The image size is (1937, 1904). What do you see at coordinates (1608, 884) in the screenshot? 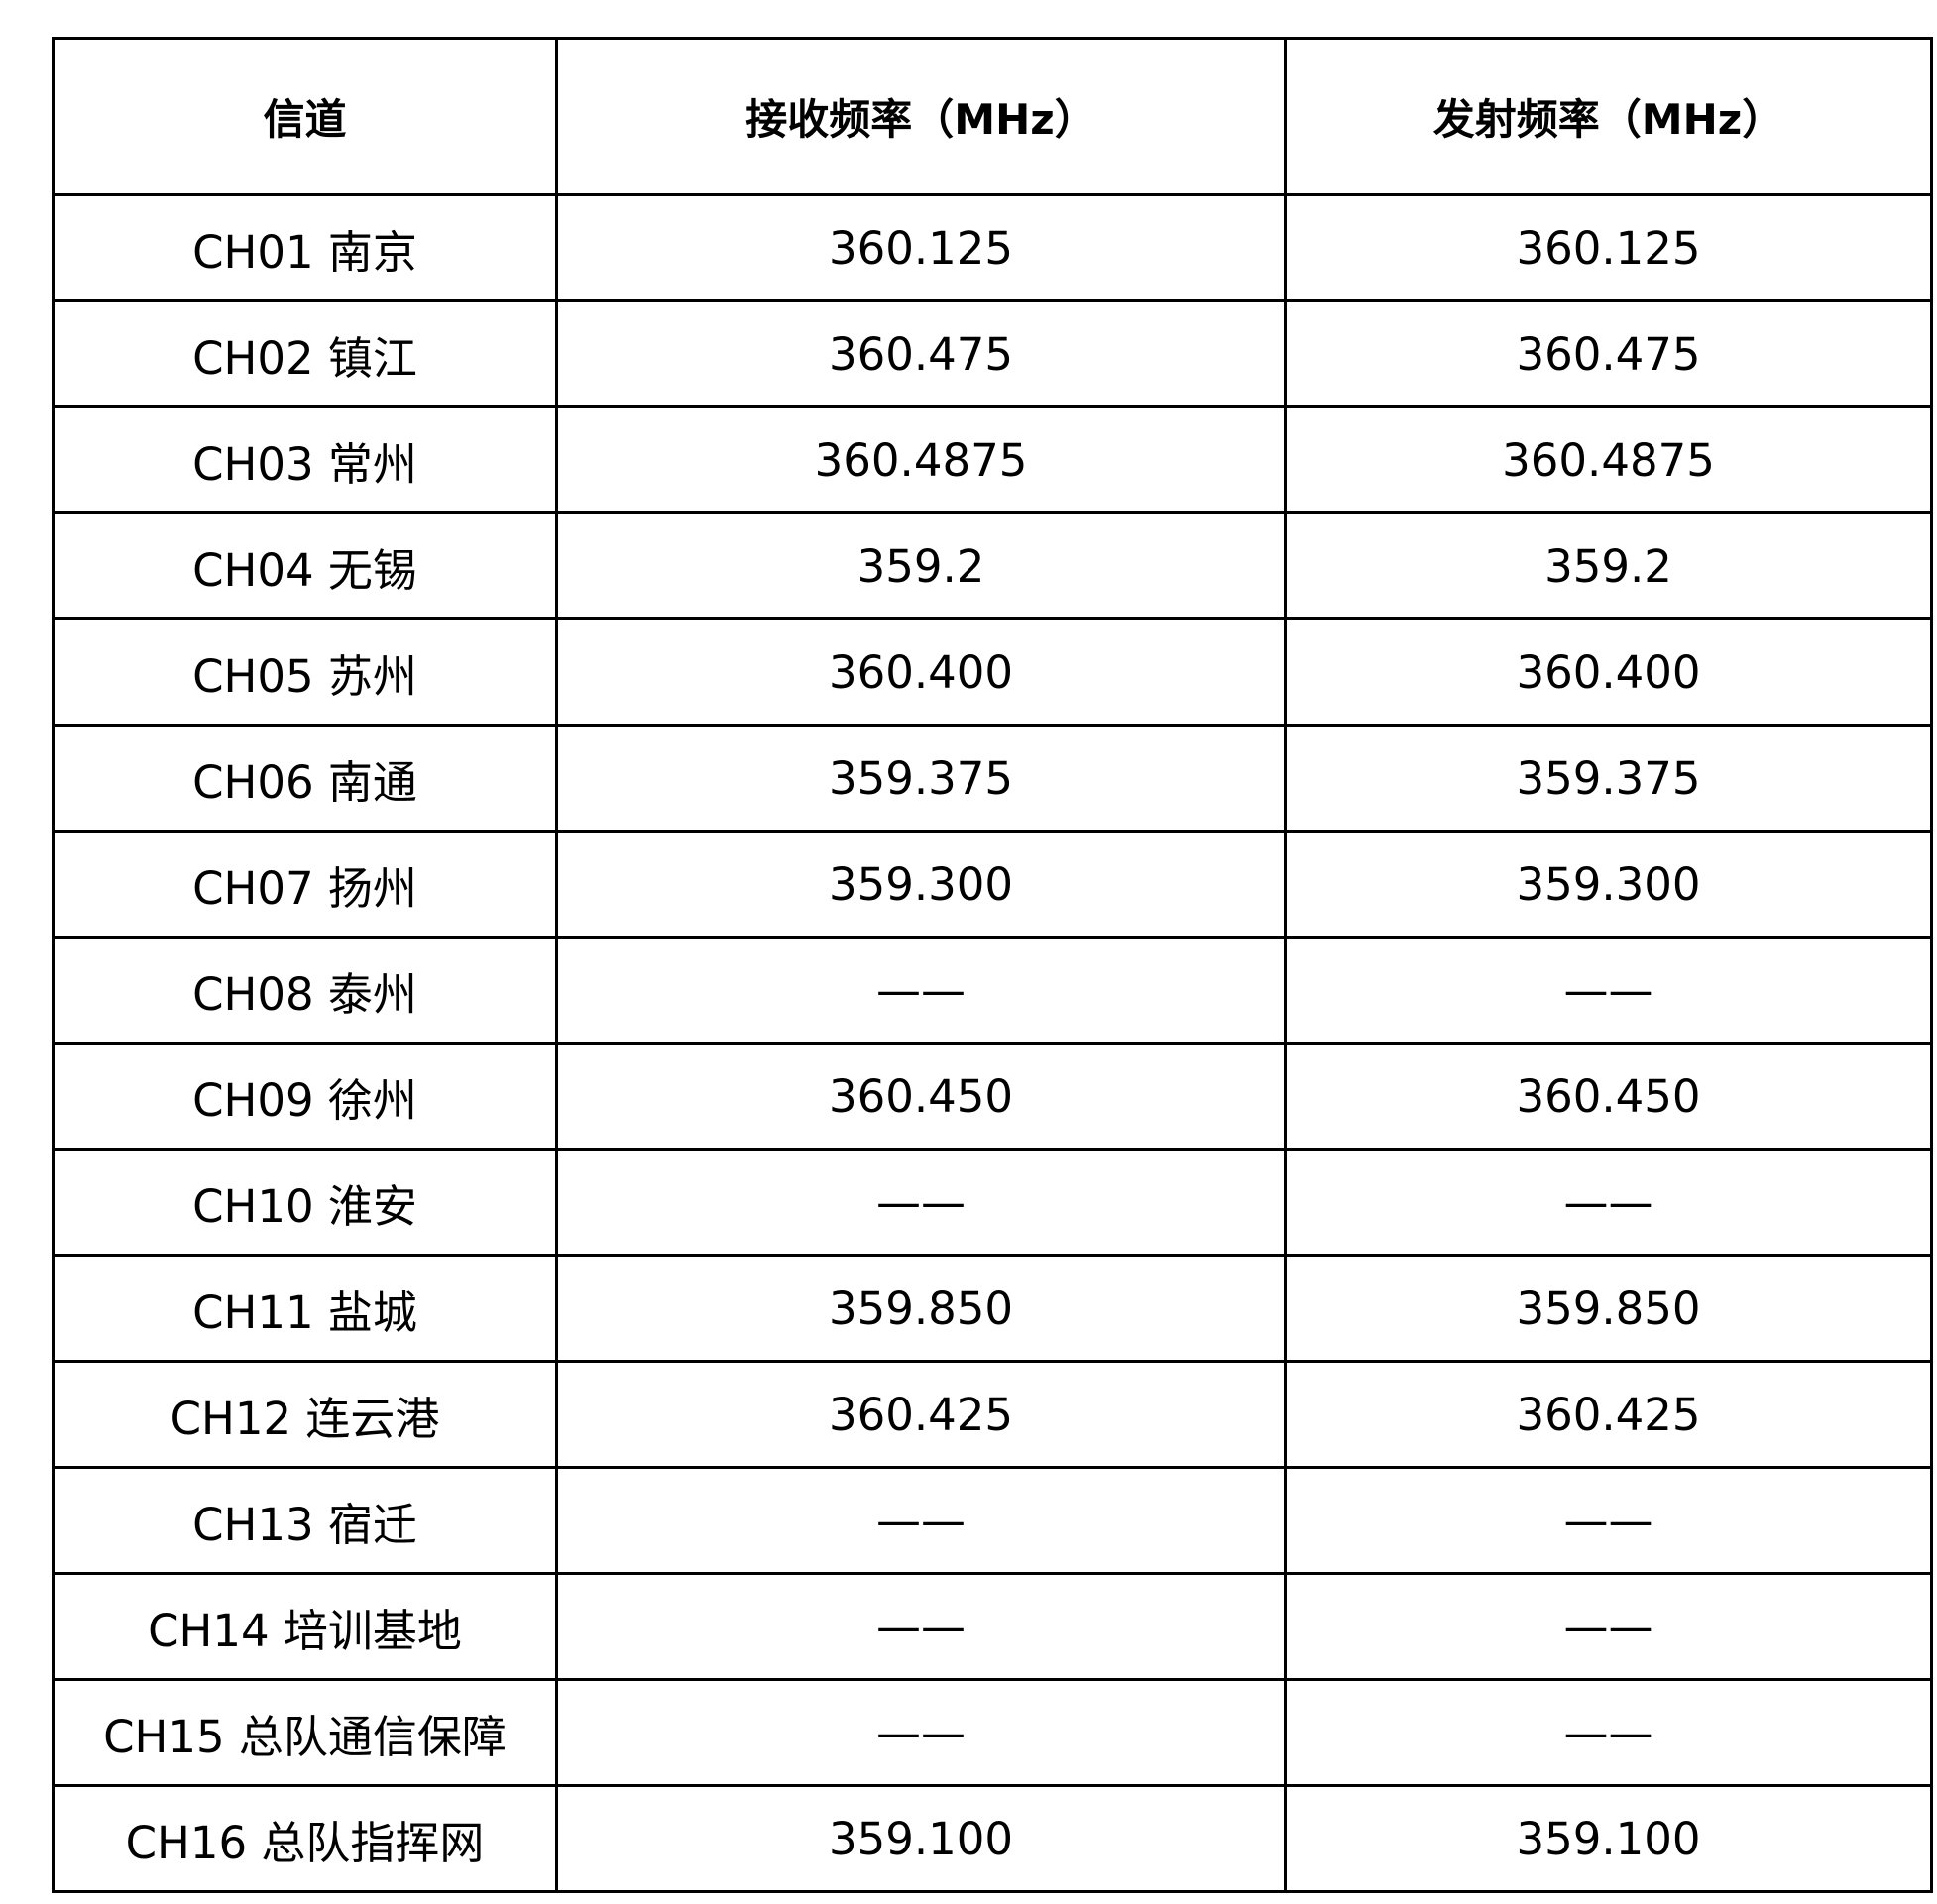
I see `tx-frequency-cell: 359.300` at bounding box center [1608, 884].